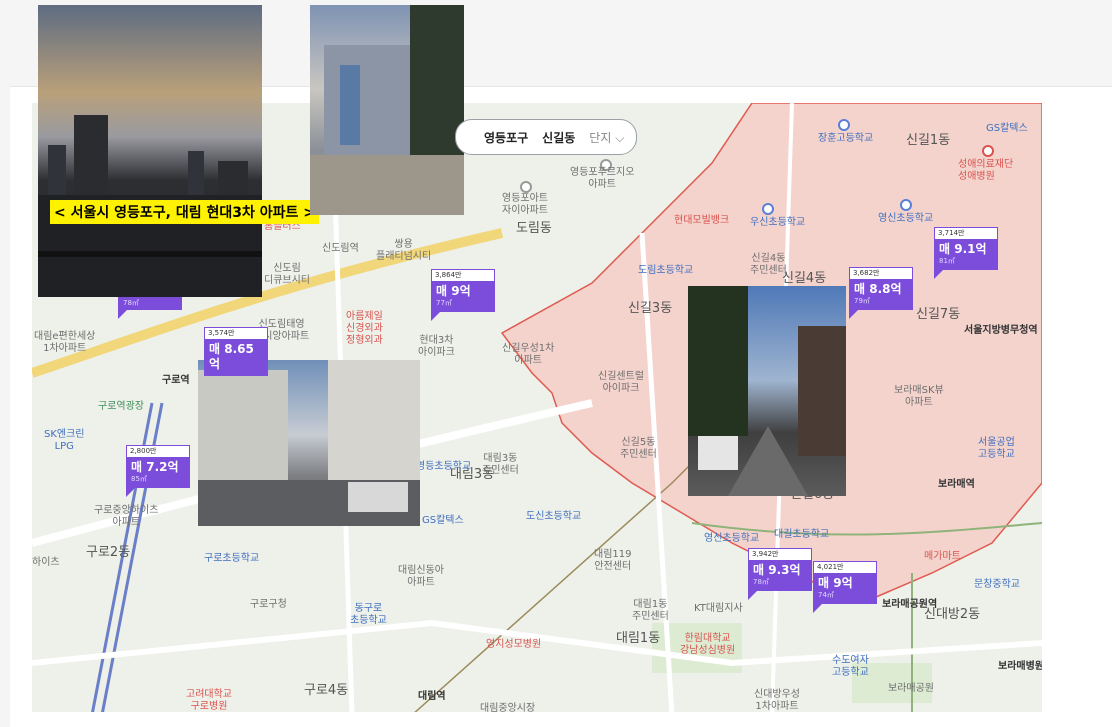 The height and width of the screenshot is (727, 1112). I want to click on price-marker: 3,574만 매 8.65억, so click(236, 351).